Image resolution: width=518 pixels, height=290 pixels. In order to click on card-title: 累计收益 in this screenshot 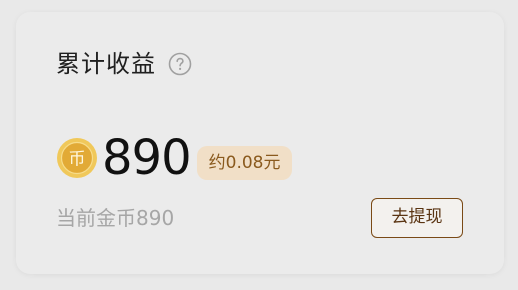, I will do `click(106, 64)`.